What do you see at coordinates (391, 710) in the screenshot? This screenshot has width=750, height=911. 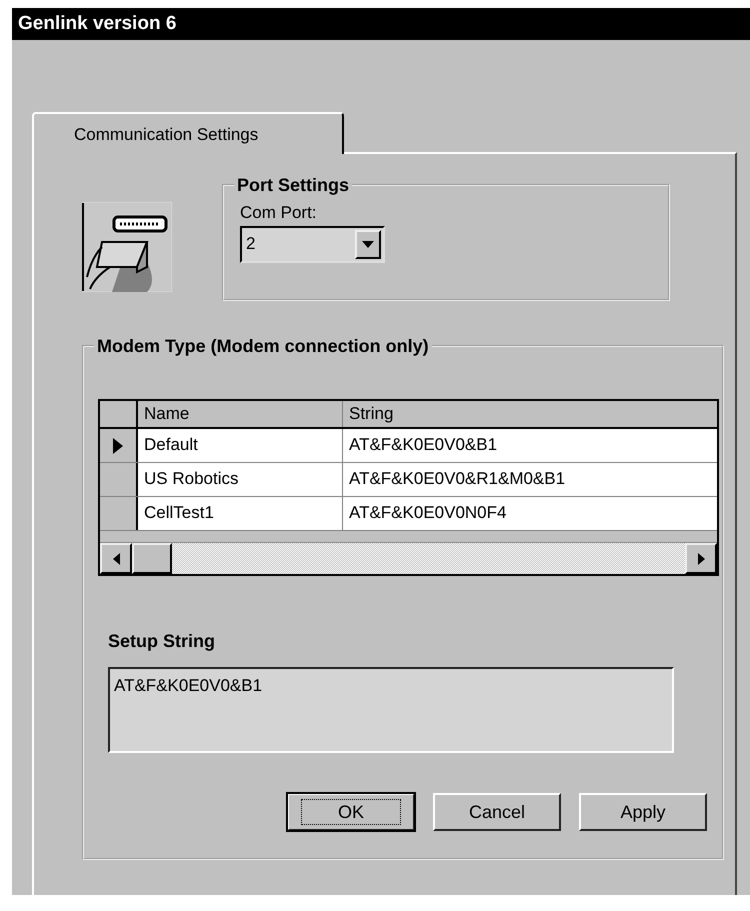 I see `setup-string-field: AT&F&K0E0V0&B1` at bounding box center [391, 710].